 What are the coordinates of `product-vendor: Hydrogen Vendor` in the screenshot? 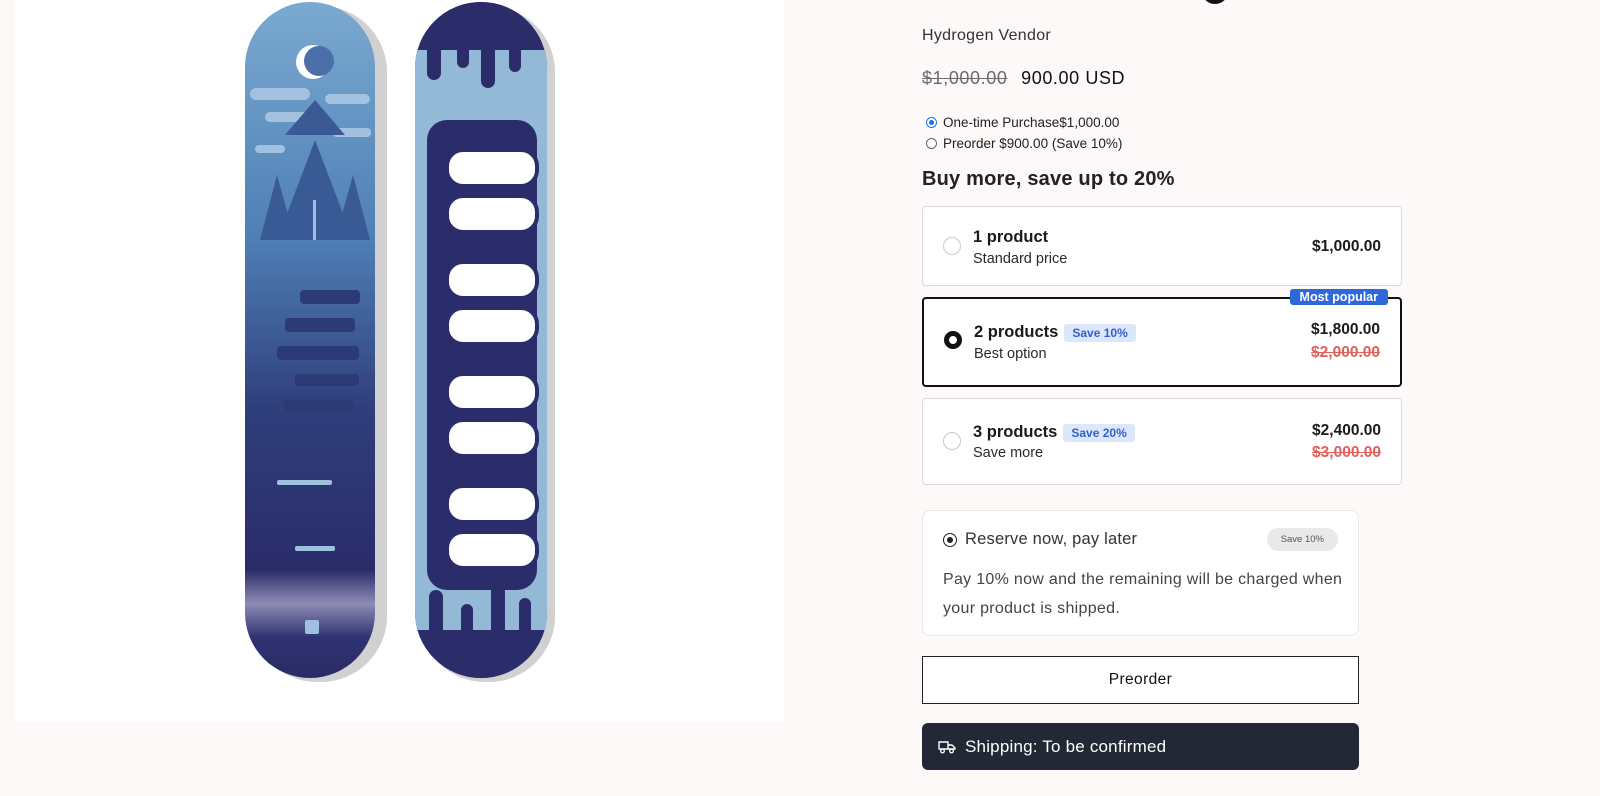 It's located at (987, 35).